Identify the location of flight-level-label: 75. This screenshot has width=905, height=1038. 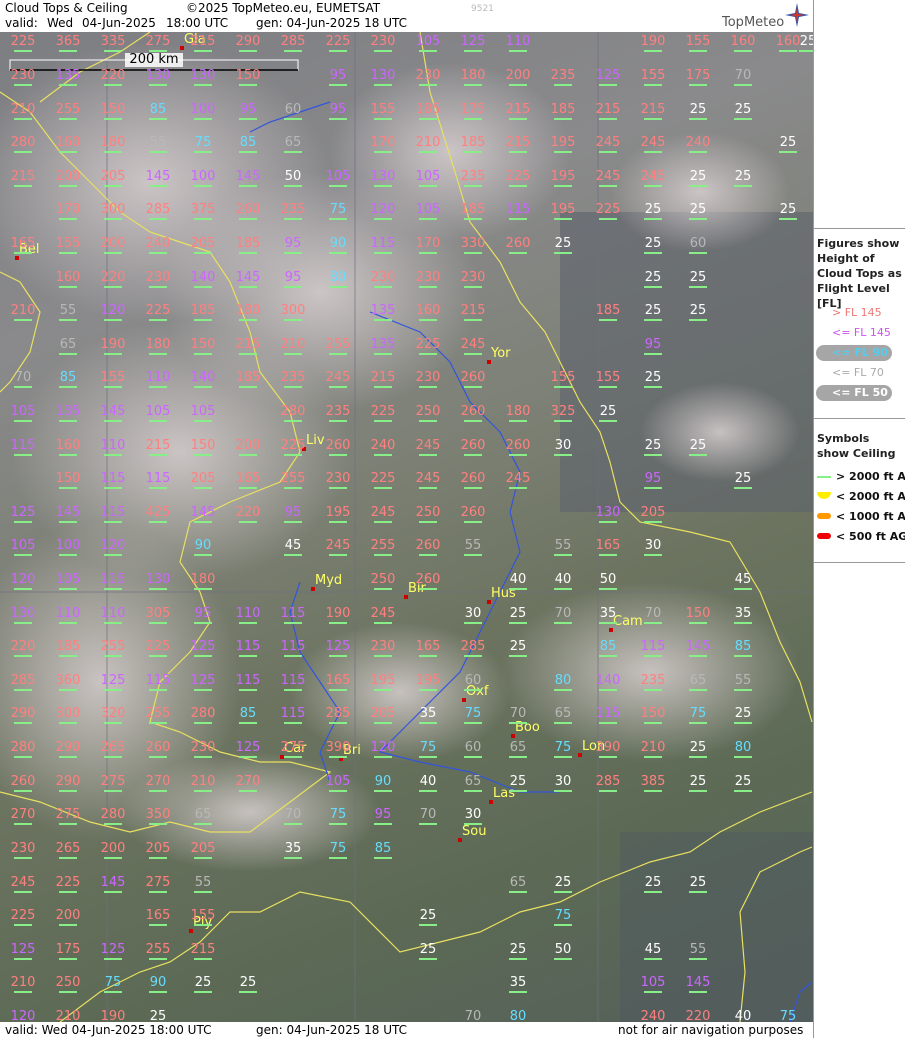
(113, 982).